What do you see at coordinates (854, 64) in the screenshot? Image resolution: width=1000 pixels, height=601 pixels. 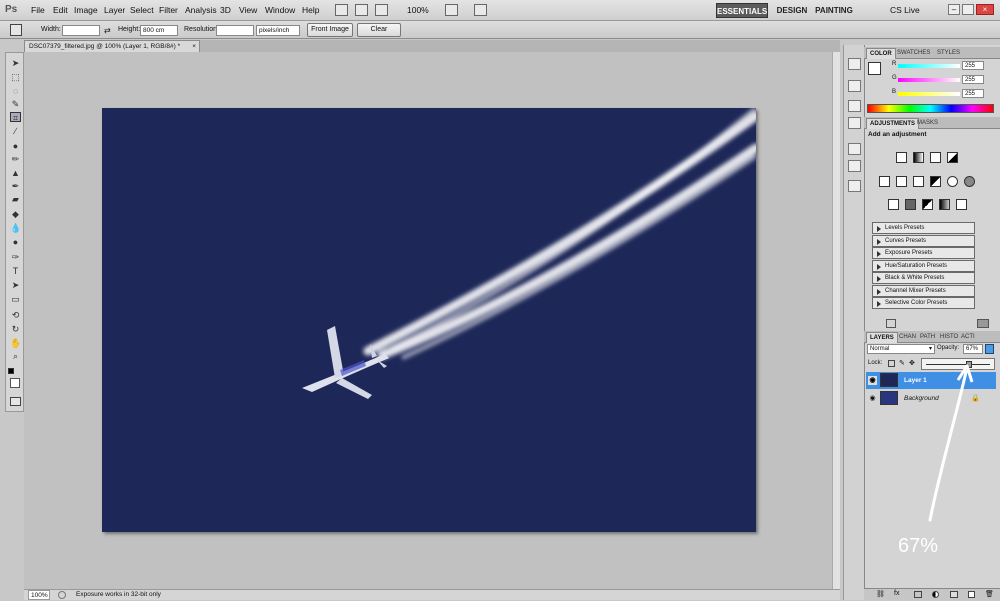 I see `history-panel-icon` at bounding box center [854, 64].